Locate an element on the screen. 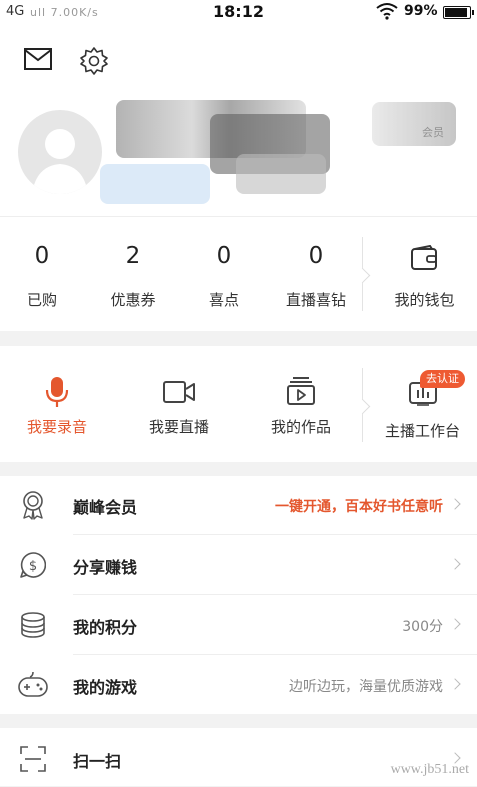 Image resolution: width=477 pixels, height=787 pixels. my-works-button: 我的作品 is located at coordinates (301, 404).